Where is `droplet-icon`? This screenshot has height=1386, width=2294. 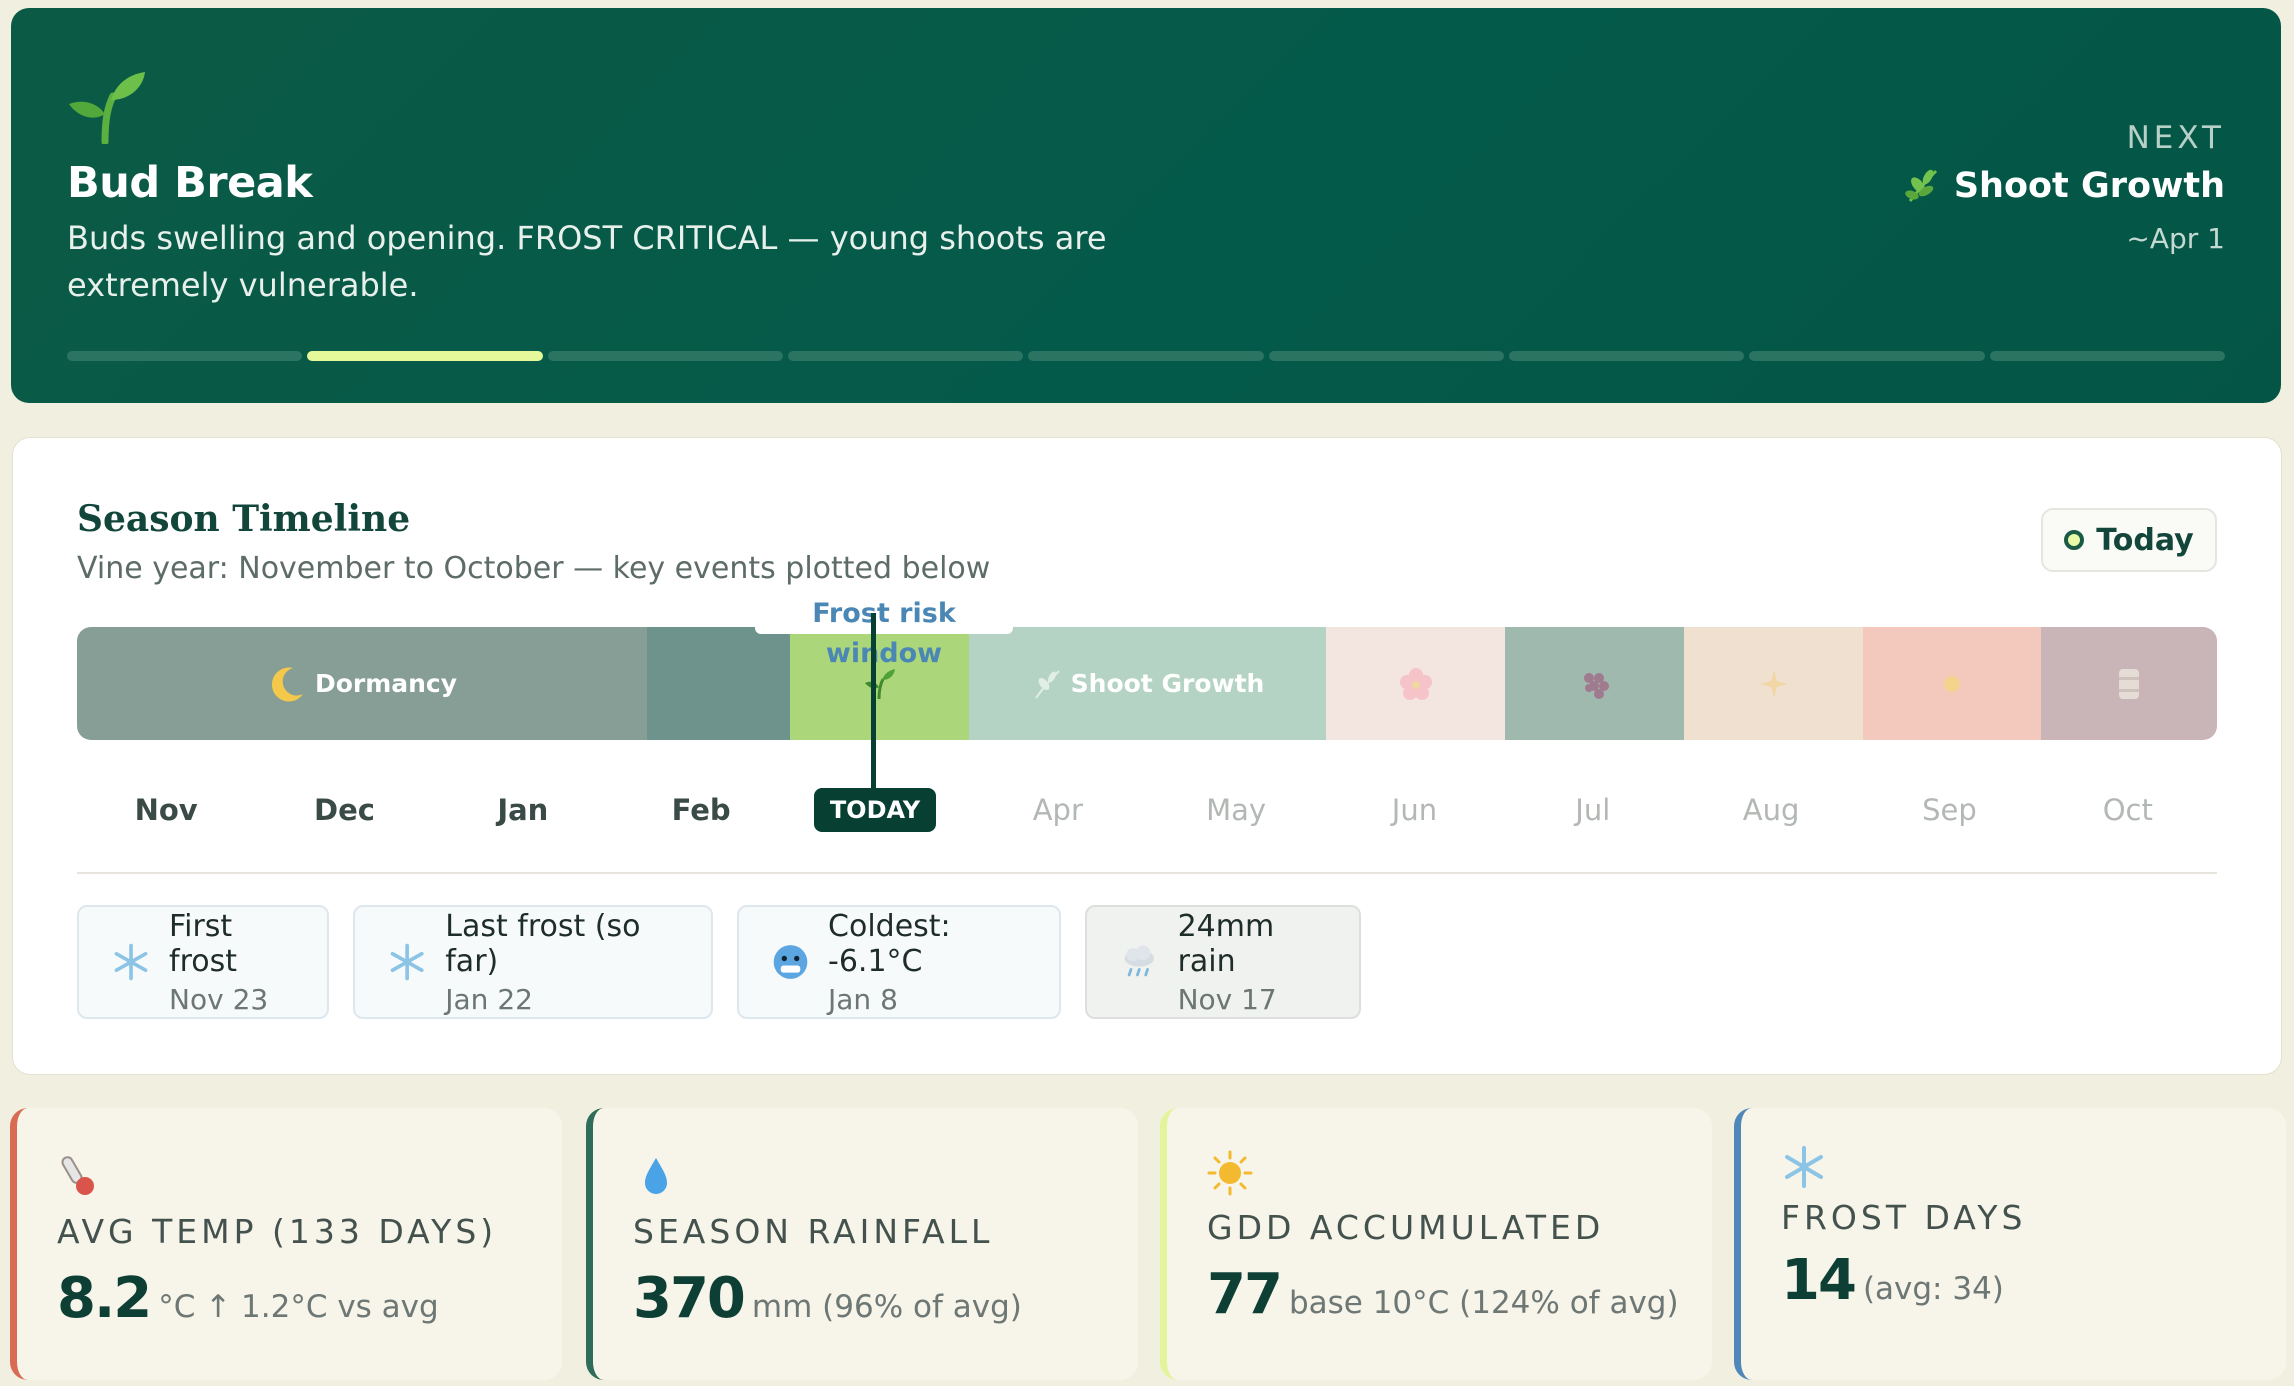
droplet-icon is located at coordinates (656, 1176).